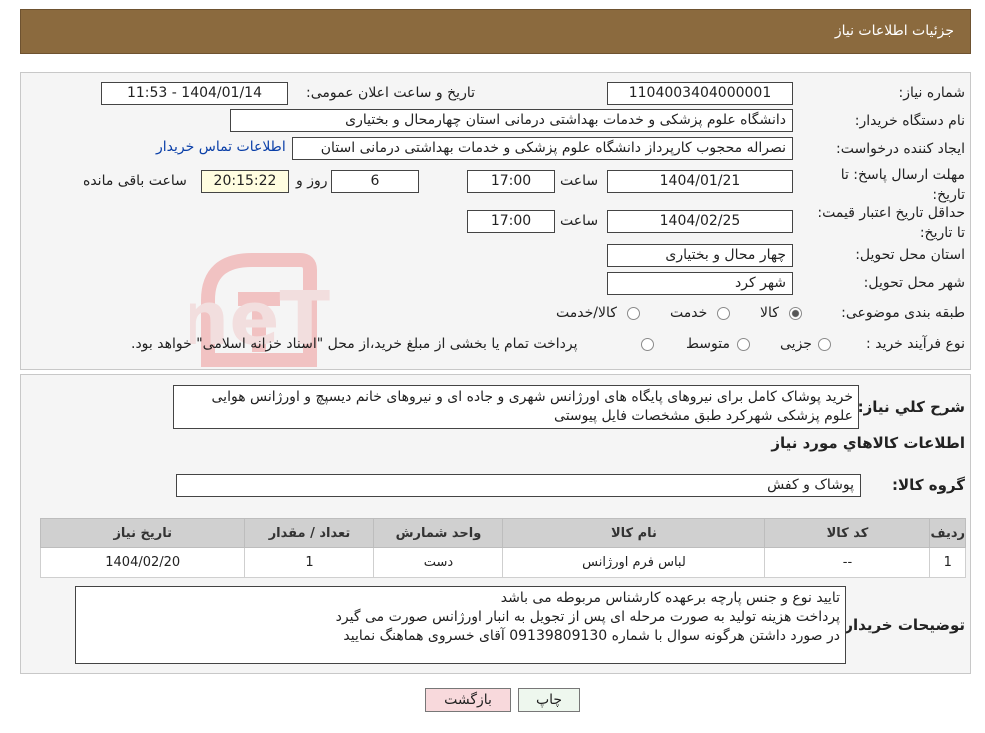  Describe the element at coordinates (915, 344) in the screenshot. I see `process-label: نوع فرآیند خرید :` at that location.